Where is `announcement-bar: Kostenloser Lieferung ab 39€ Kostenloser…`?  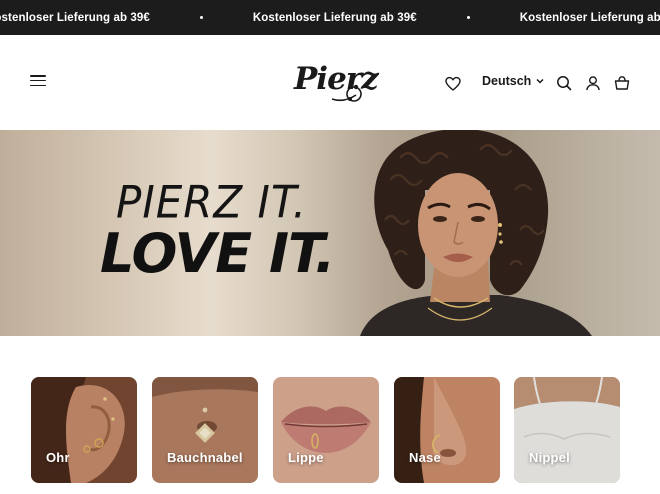 announcement-bar: Kostenloser Lieferung ab 39€ Kostenloser… is located at coordinates (330, 17).